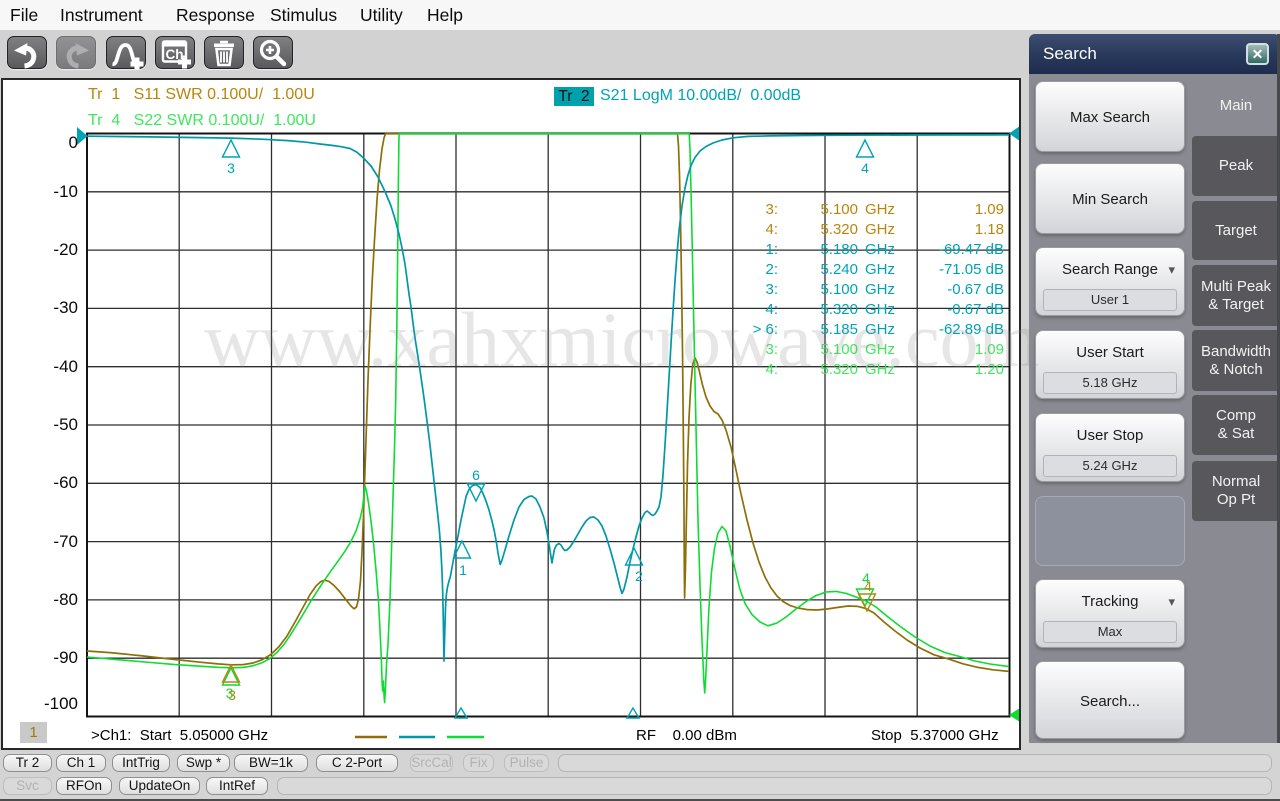 The height and width of the screenshot is (801, 1280). What do you see at coordinates (463, 570) in the screenshot?
I see `svg-text: 1` at bounding box center [463, 570].